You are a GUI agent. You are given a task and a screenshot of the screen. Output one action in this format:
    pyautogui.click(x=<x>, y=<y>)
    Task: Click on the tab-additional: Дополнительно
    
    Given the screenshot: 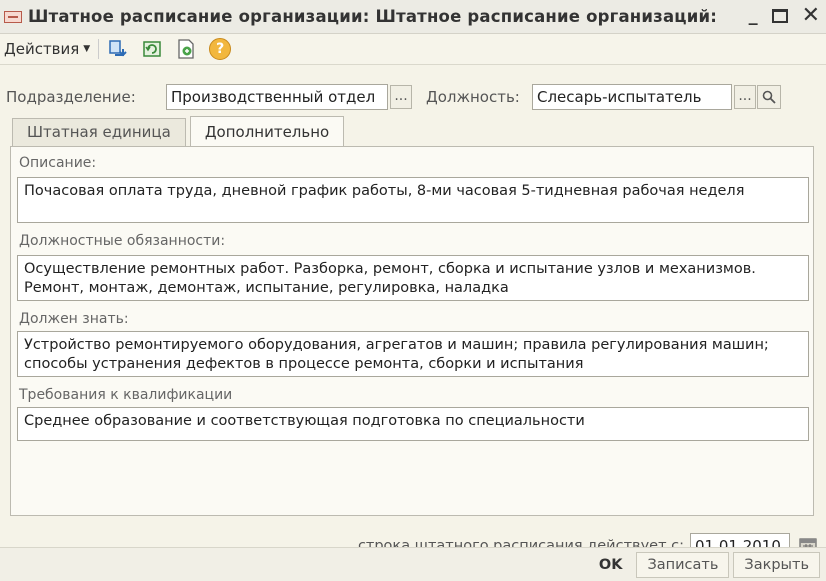 What is the action you would take?
    pyautogui.click(x=267, y=131)
    